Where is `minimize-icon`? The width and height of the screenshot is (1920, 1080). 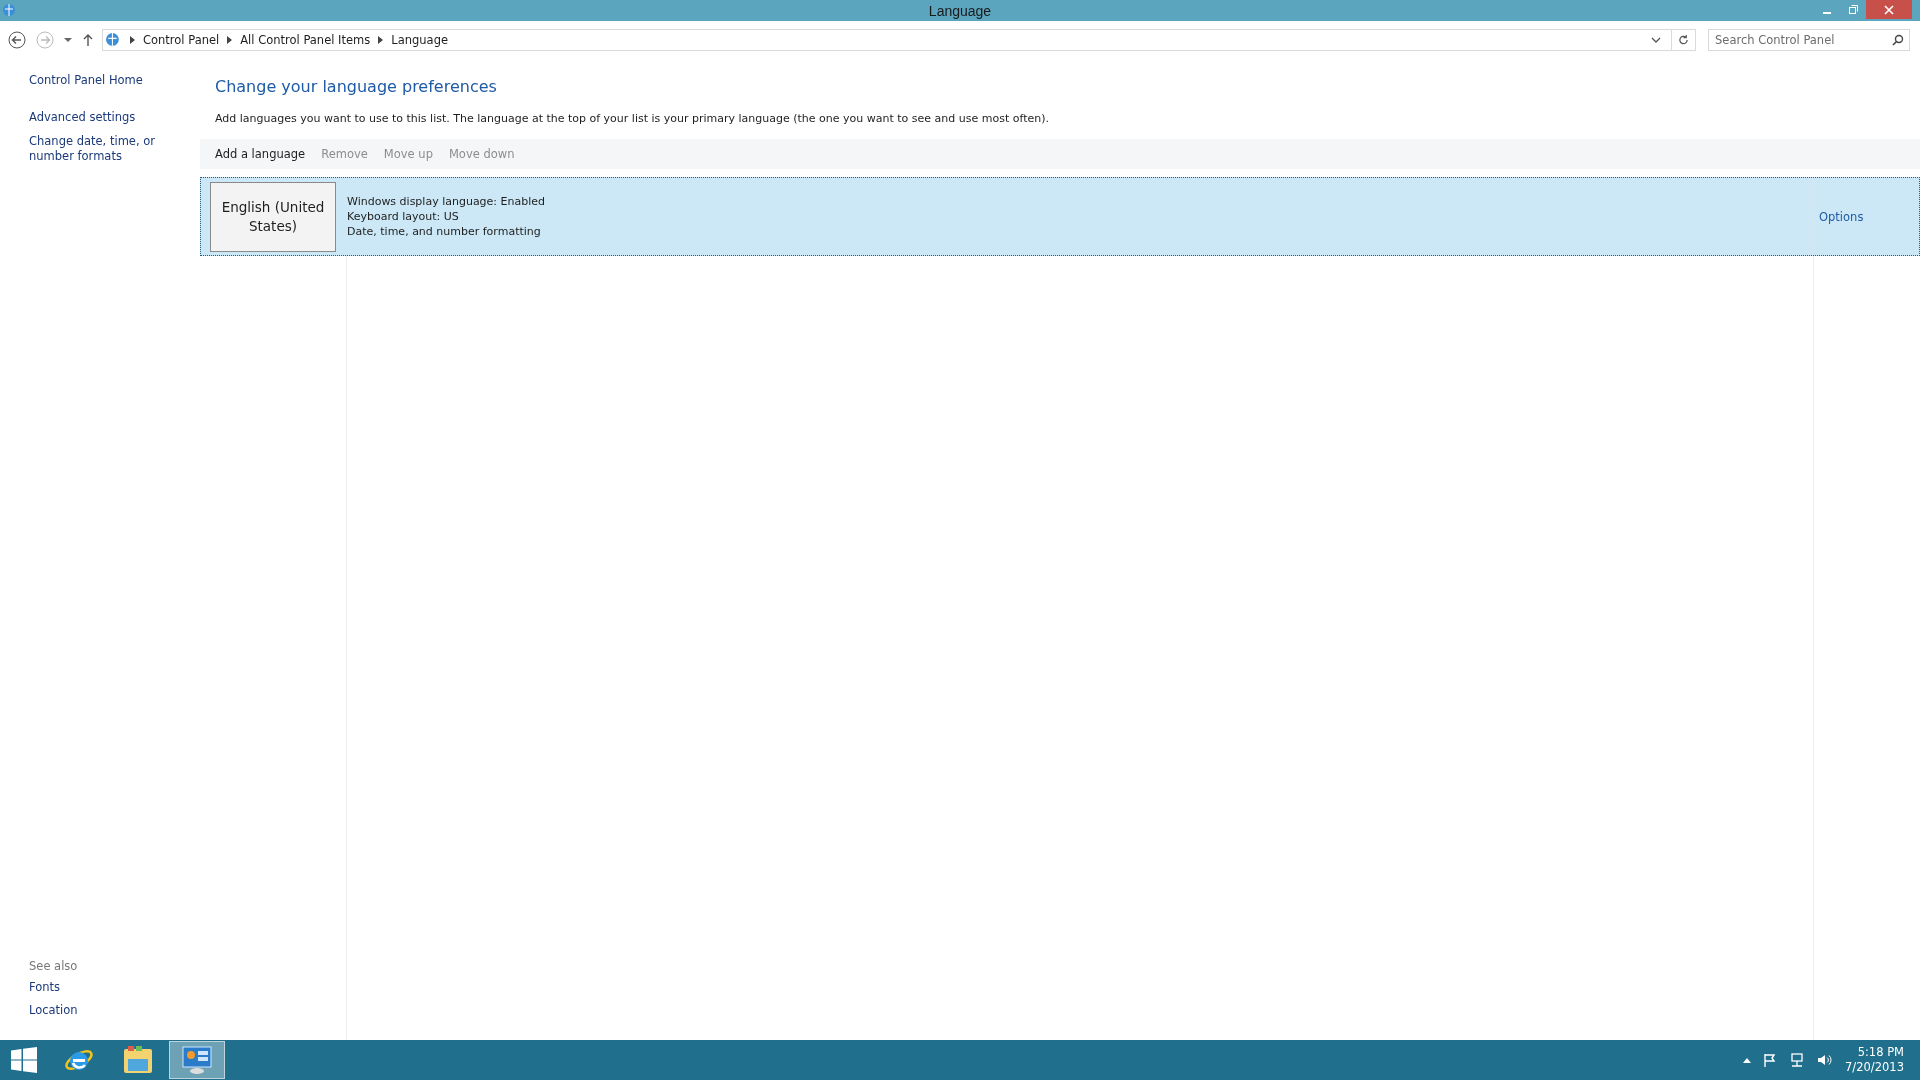 minimize-icon is located at coordinates (1827, 12).